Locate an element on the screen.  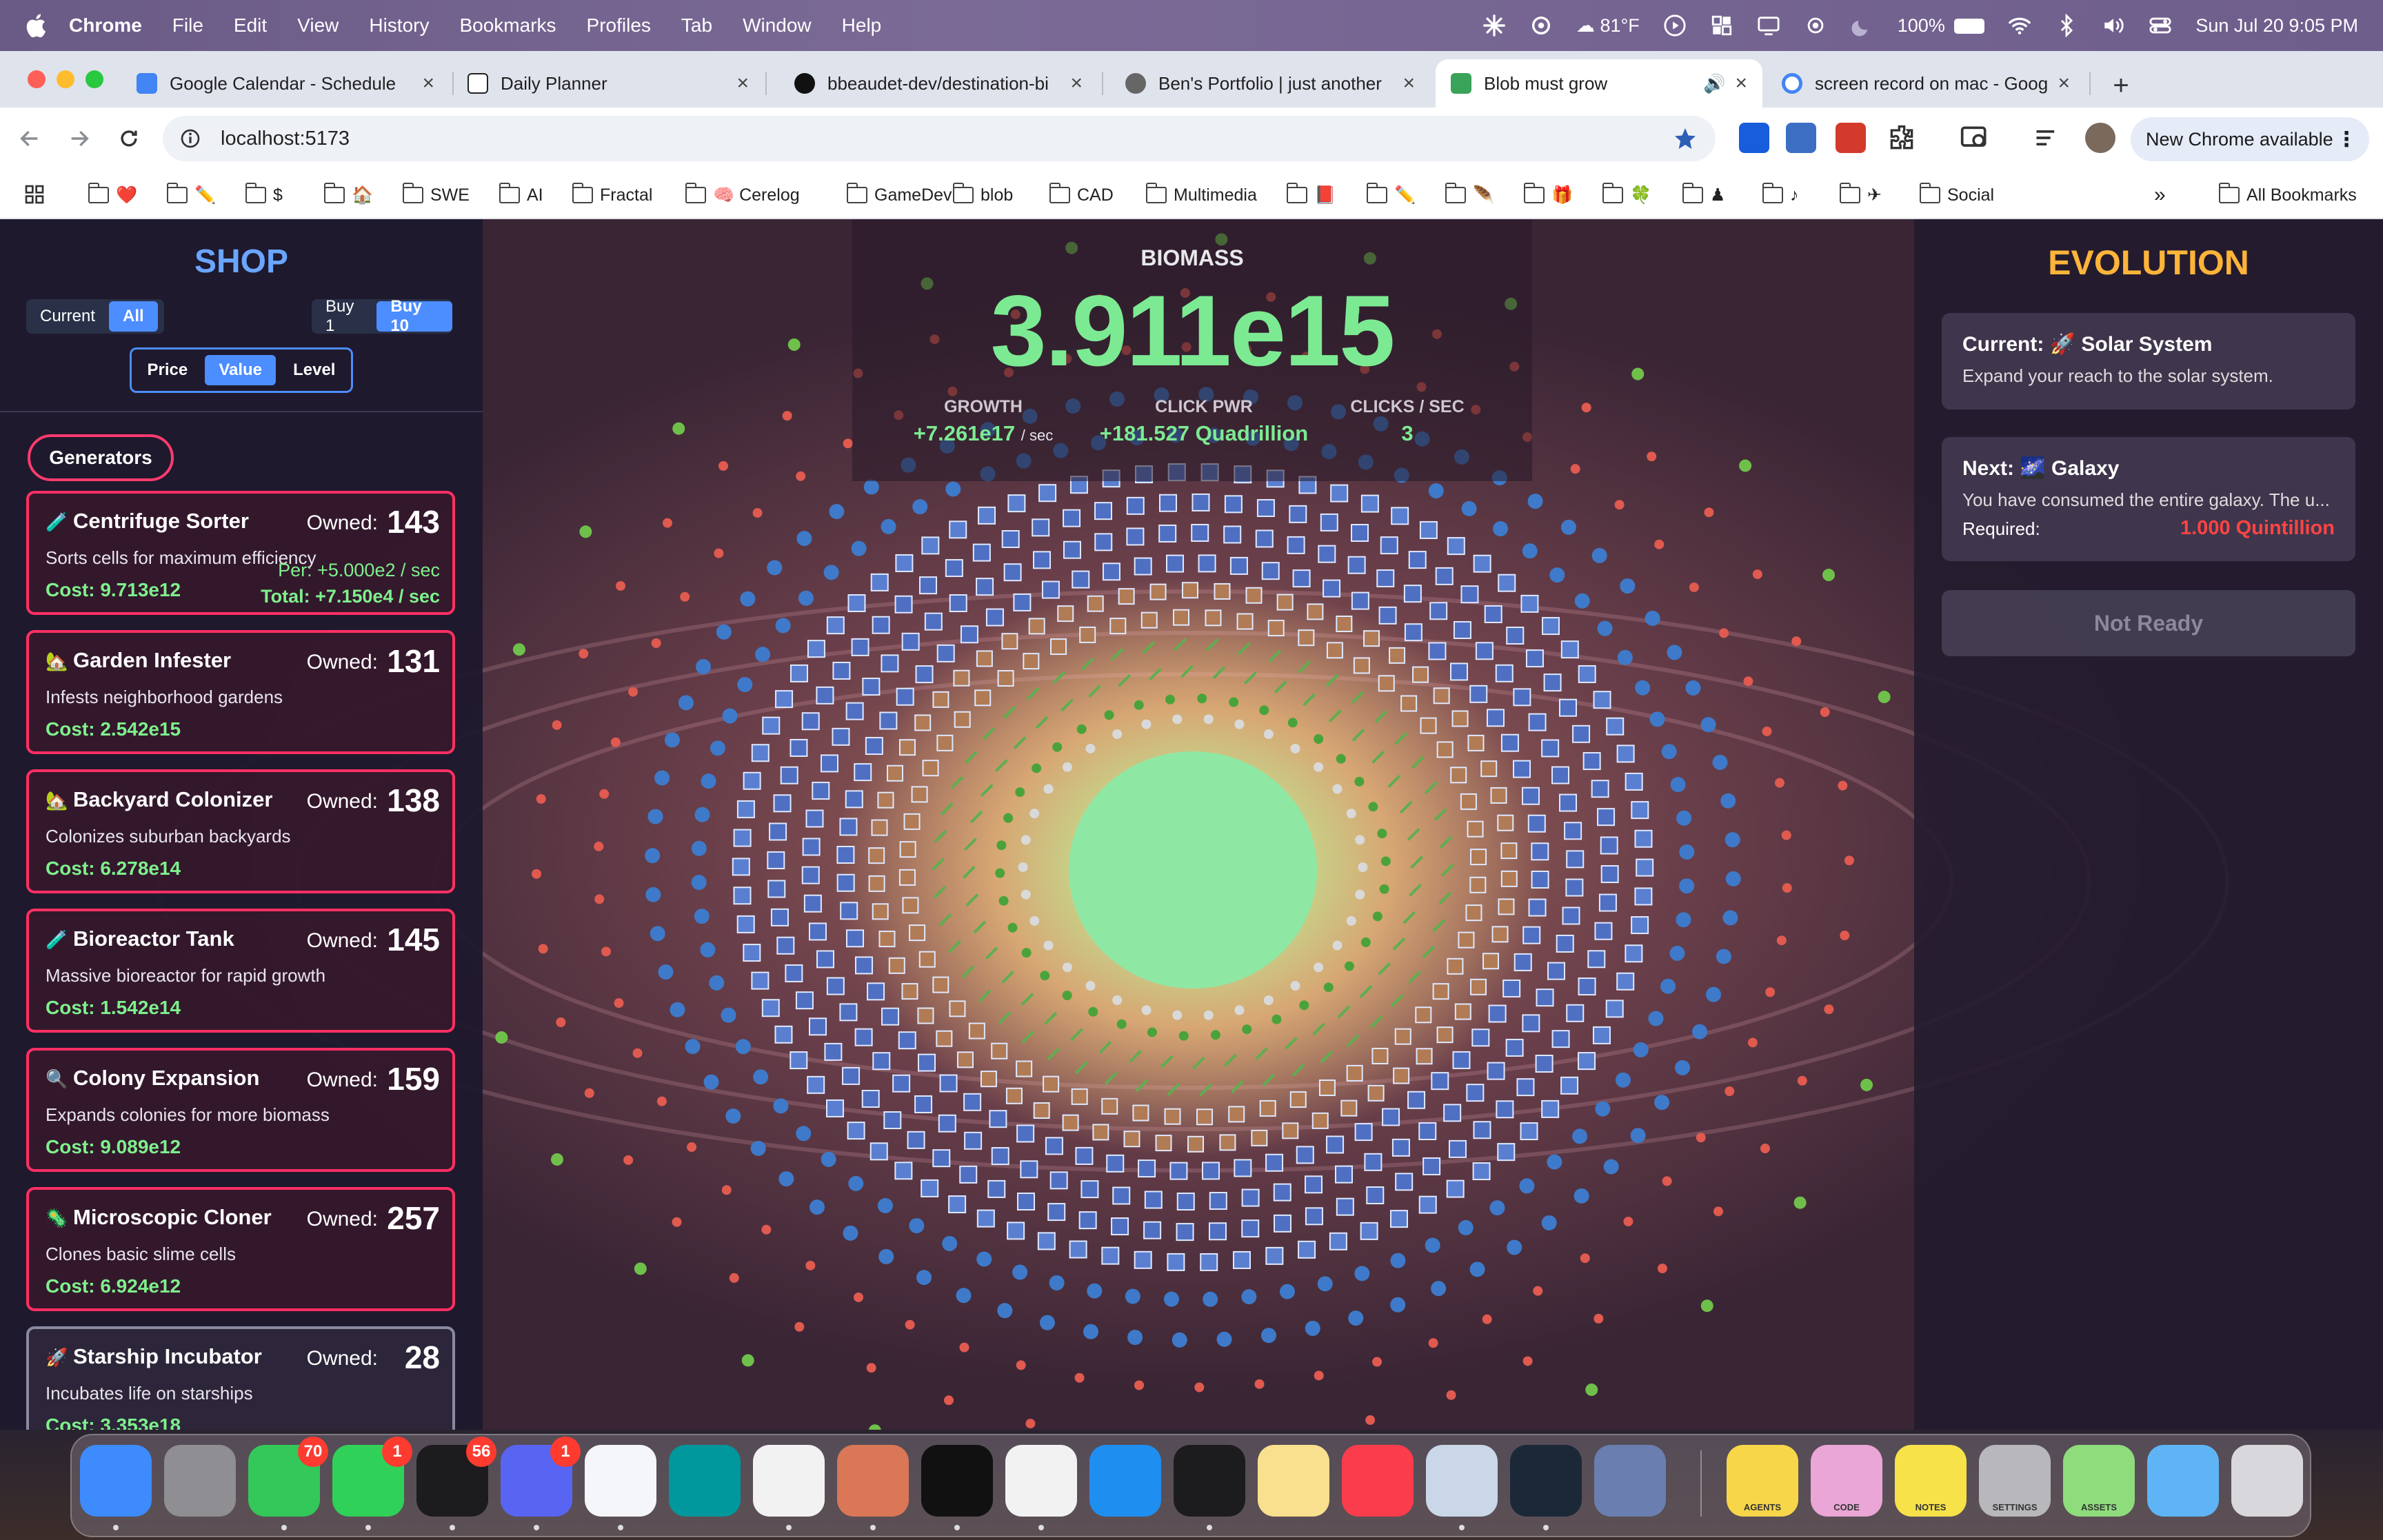
bookmark-folder: ✏️ is located at coordinates (1391, 195).